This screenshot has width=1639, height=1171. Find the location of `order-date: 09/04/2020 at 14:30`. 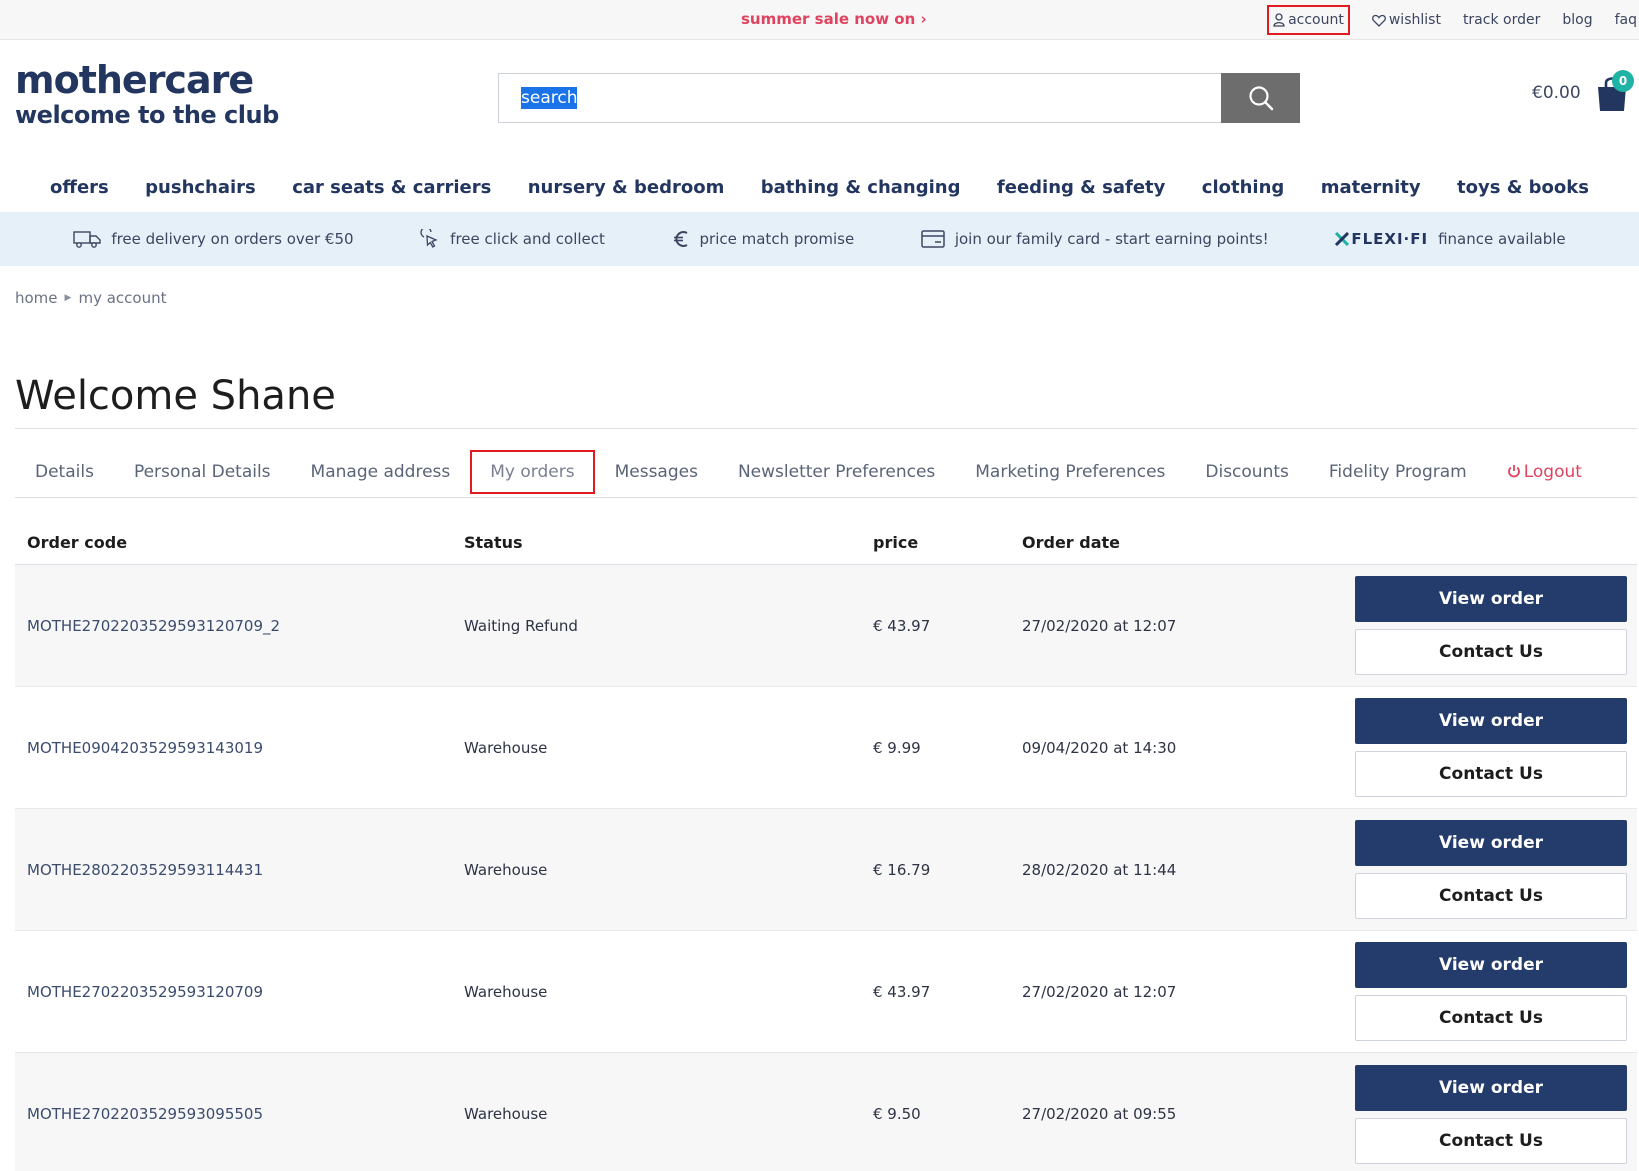

order-date: 09/04/2020 at 14:30 is located at coordinates (1099, 747).